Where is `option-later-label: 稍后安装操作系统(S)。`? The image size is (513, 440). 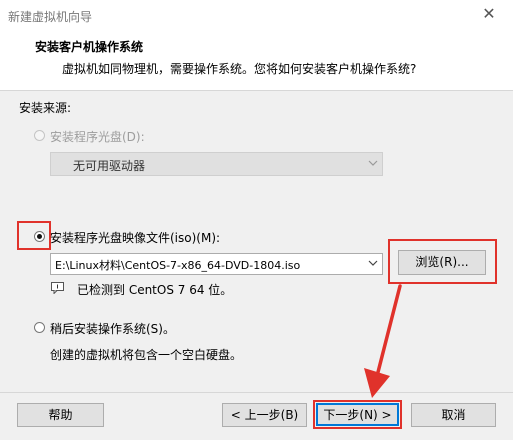
option-later-label: 稍后安装操作系统(S)。 is located at coordinates (112, 329).